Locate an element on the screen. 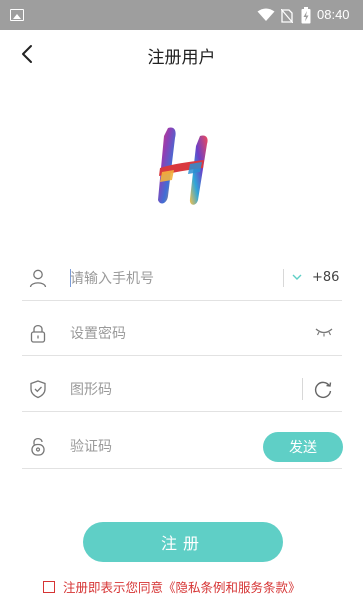 The image size is (363, 594). agreement-checkbox is located at coordinates (49, 587).